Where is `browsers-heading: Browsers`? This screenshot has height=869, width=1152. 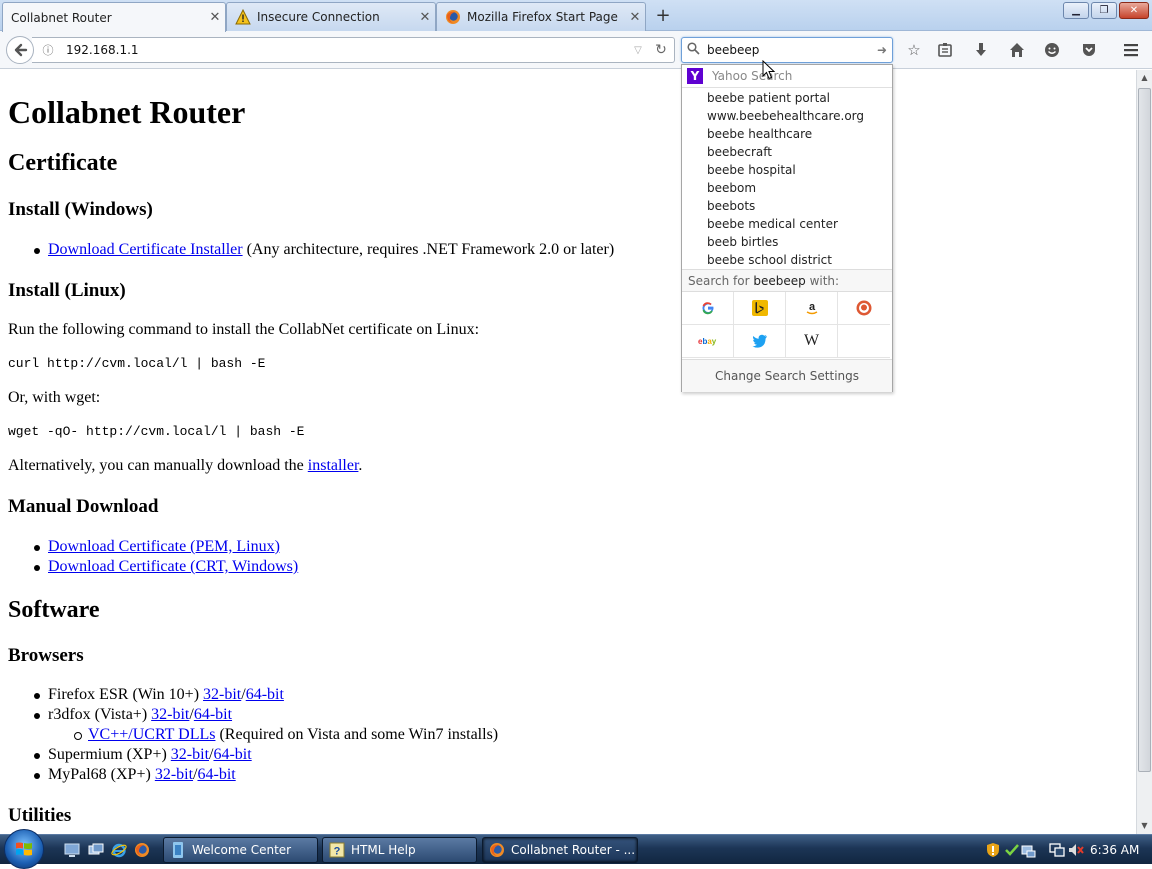
browsers-heading: Browsers is located at coordinates (46, 655).